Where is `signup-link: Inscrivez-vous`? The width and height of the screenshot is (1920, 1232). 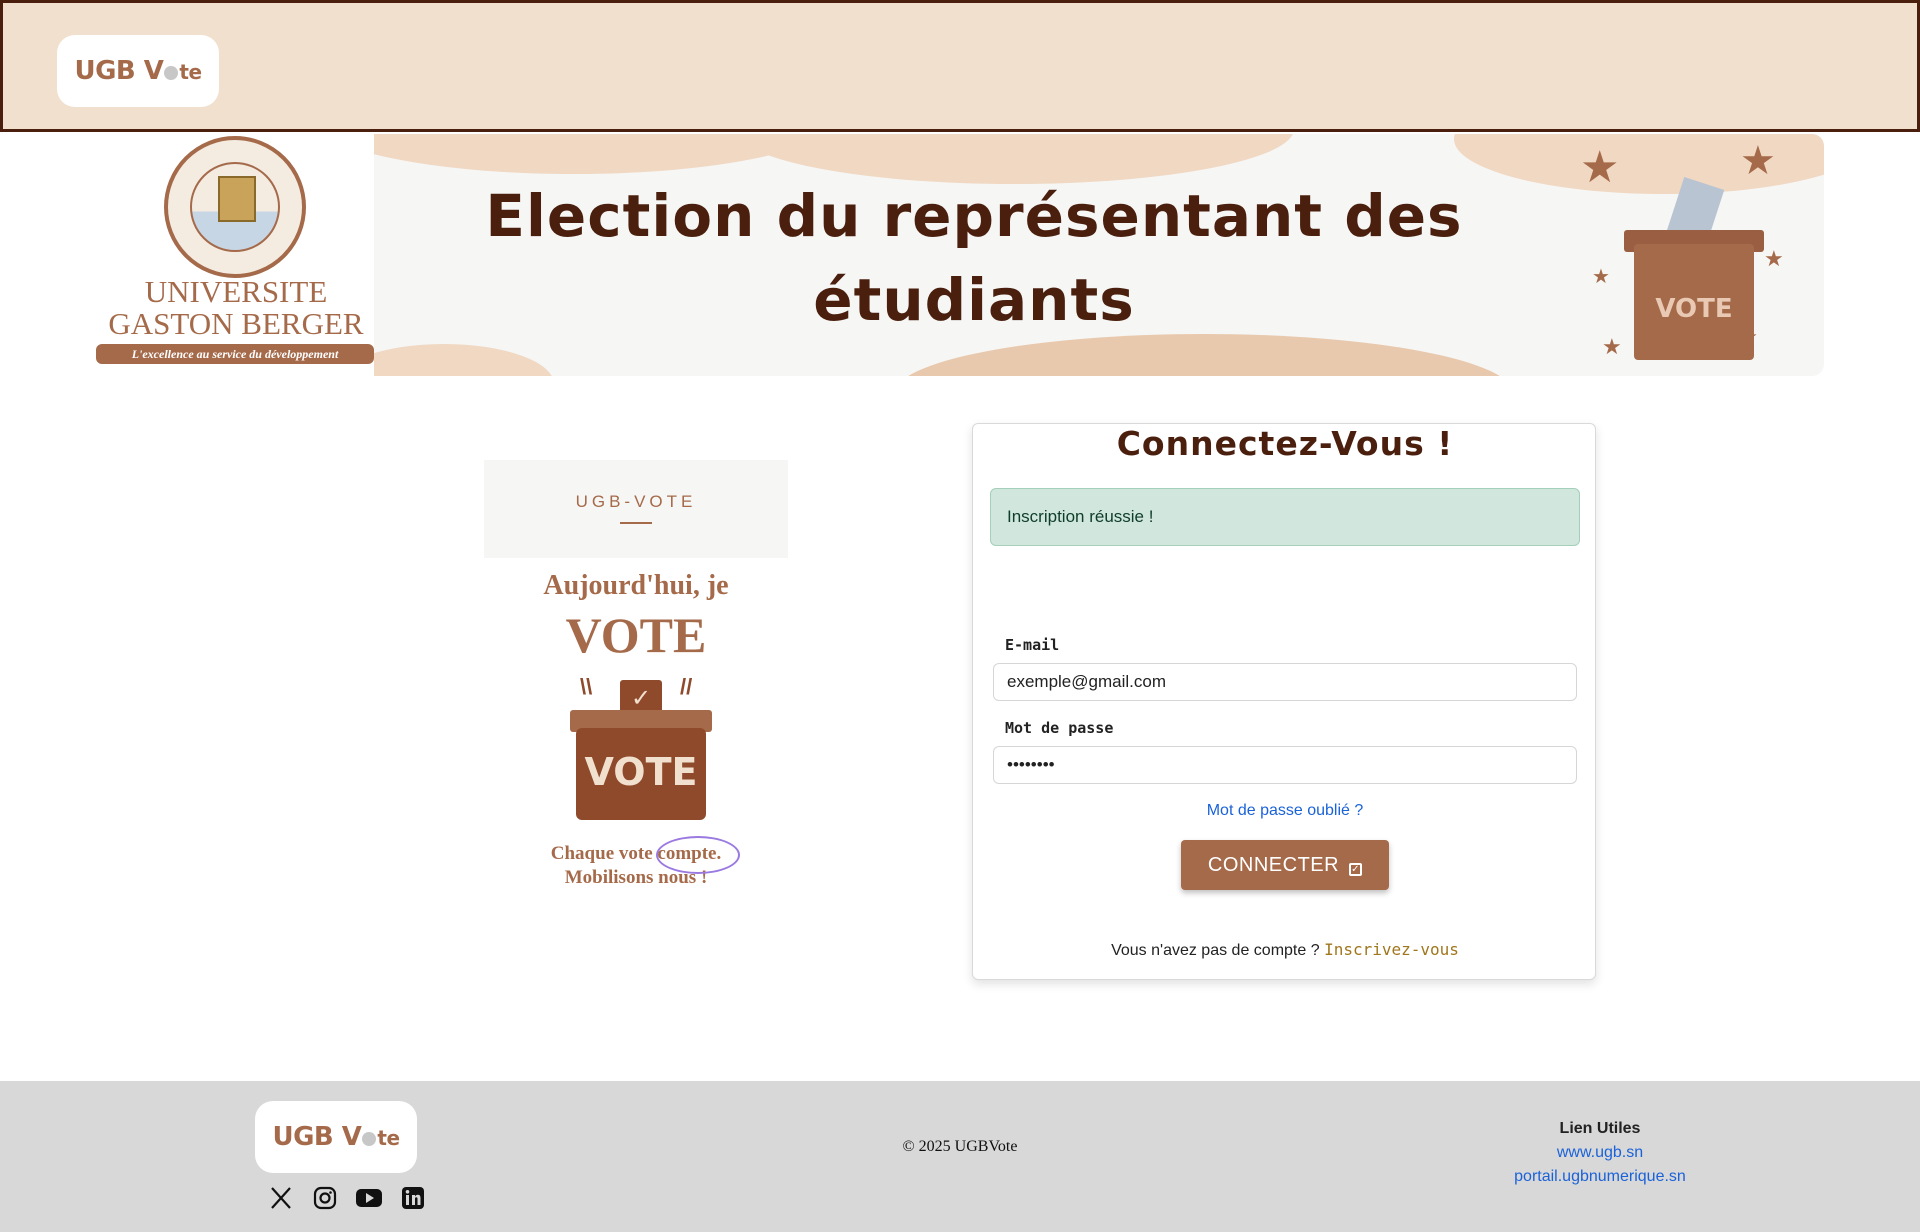 signup-link: Inscrivez-vous is located at coordinates (1391, 949).